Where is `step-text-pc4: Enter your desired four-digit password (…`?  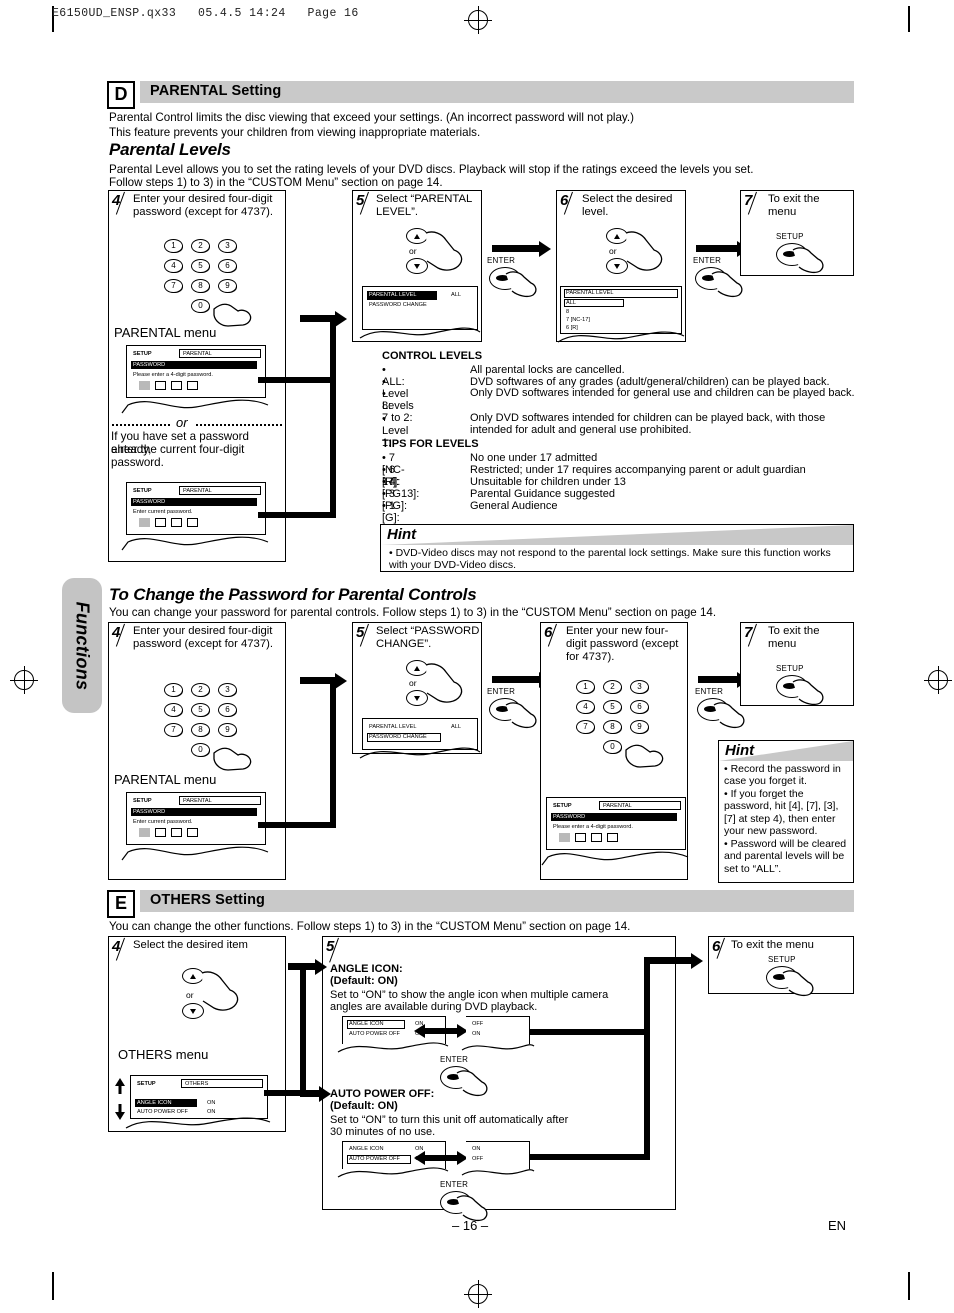 step-text-pc4: Enter your desired four-digit password (… is located at coordinates (203, 637).